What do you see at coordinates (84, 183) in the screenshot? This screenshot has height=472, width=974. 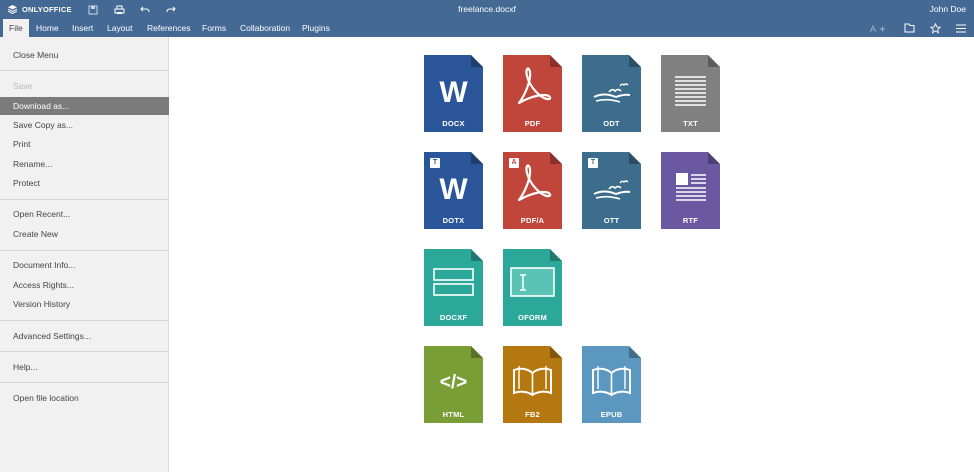 I see `menu-item-protect: Protect` at bounding box center [84, 183].